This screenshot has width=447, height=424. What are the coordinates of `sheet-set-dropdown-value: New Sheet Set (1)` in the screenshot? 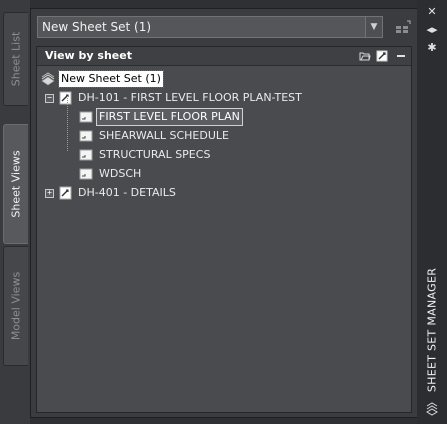 It's located at (97, 27).